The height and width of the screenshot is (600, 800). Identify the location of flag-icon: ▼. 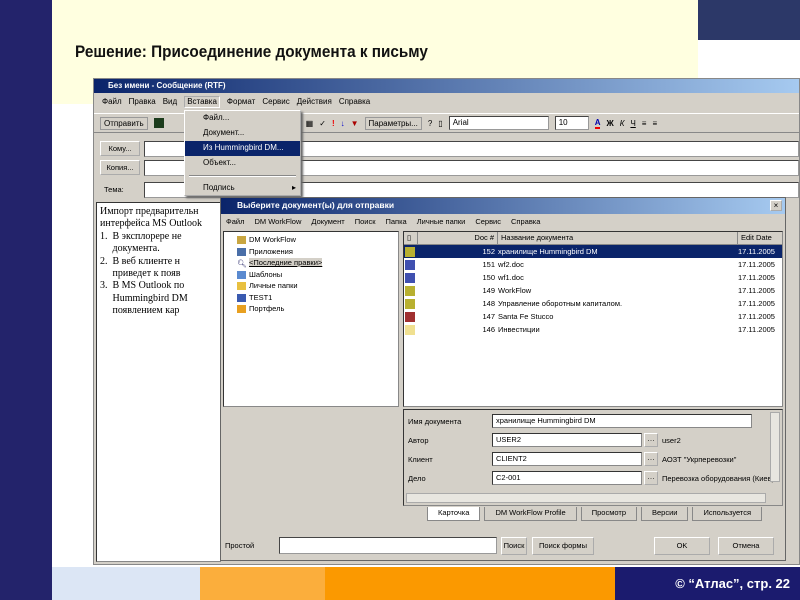
(355, 123).